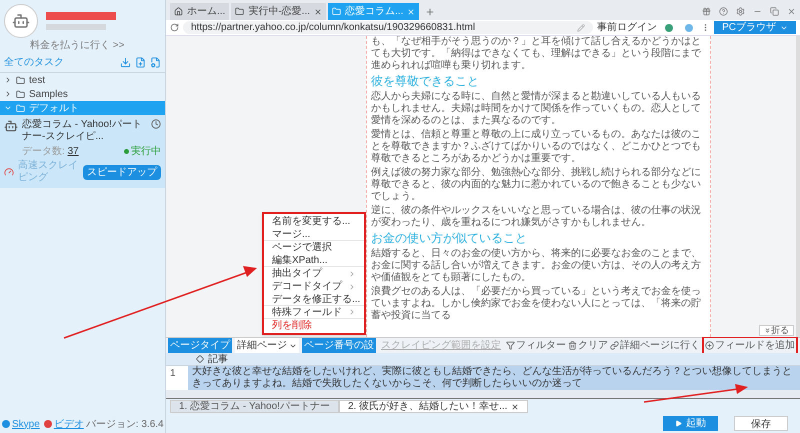 Image resolution: width=800 pixels, height=433 pixels. Describe the element at coordinates (774, 11) in the screenshot. I see `restore-icon` at that location.